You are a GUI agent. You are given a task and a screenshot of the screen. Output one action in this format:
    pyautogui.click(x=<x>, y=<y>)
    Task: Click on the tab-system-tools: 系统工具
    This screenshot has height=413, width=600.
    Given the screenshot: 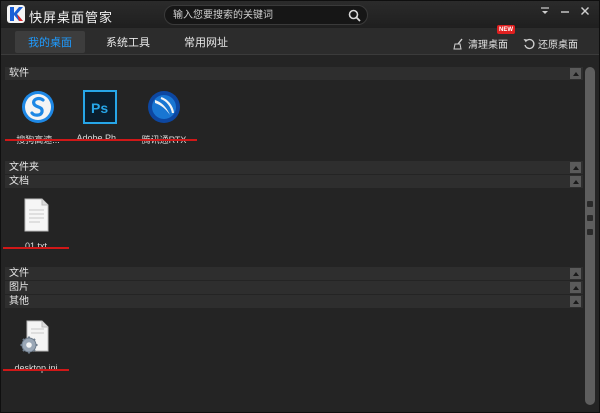 What is the action you would take?
    pyautogui.click(x=128, y=42)
    